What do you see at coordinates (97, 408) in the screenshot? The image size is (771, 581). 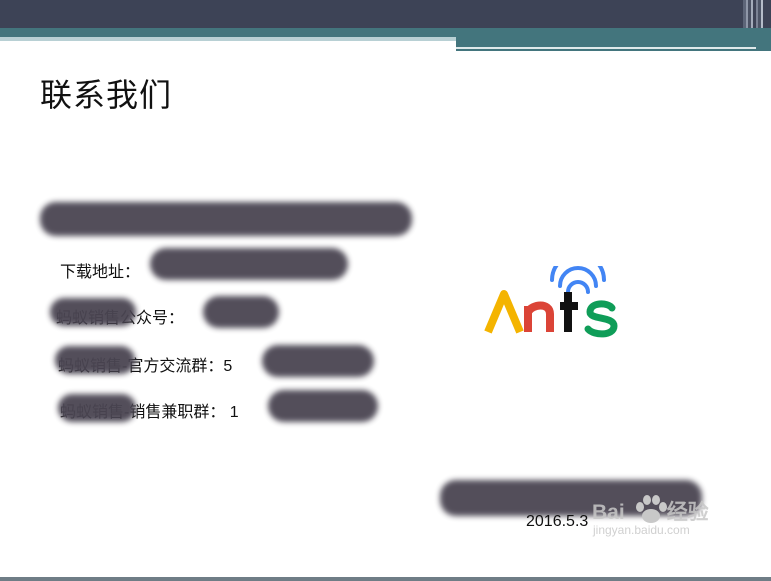 I see `redacted-parttime-prefix` at bounding box center [97, 408].